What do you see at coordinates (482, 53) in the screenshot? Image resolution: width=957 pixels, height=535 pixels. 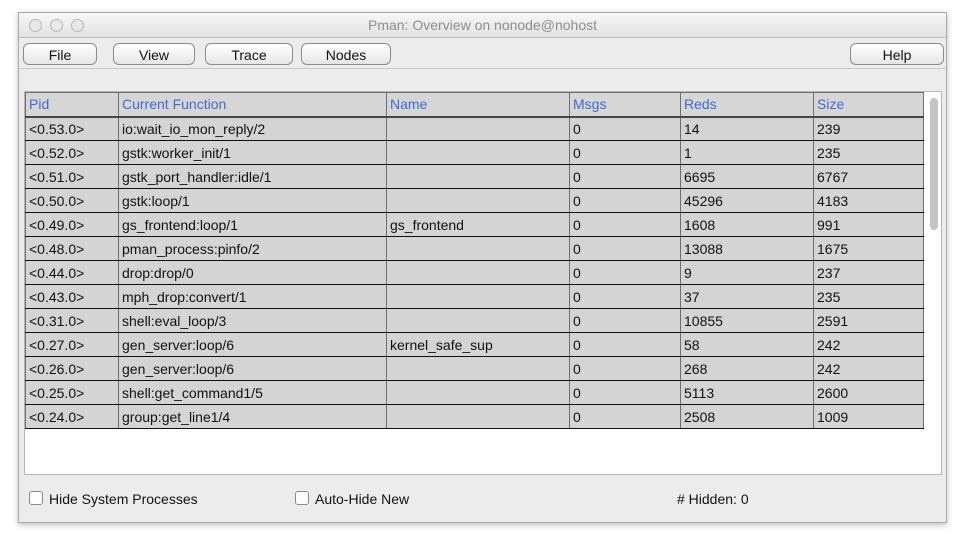 I see `menubar: File View Trace Nodes Help` at bounding box center [482, 53].